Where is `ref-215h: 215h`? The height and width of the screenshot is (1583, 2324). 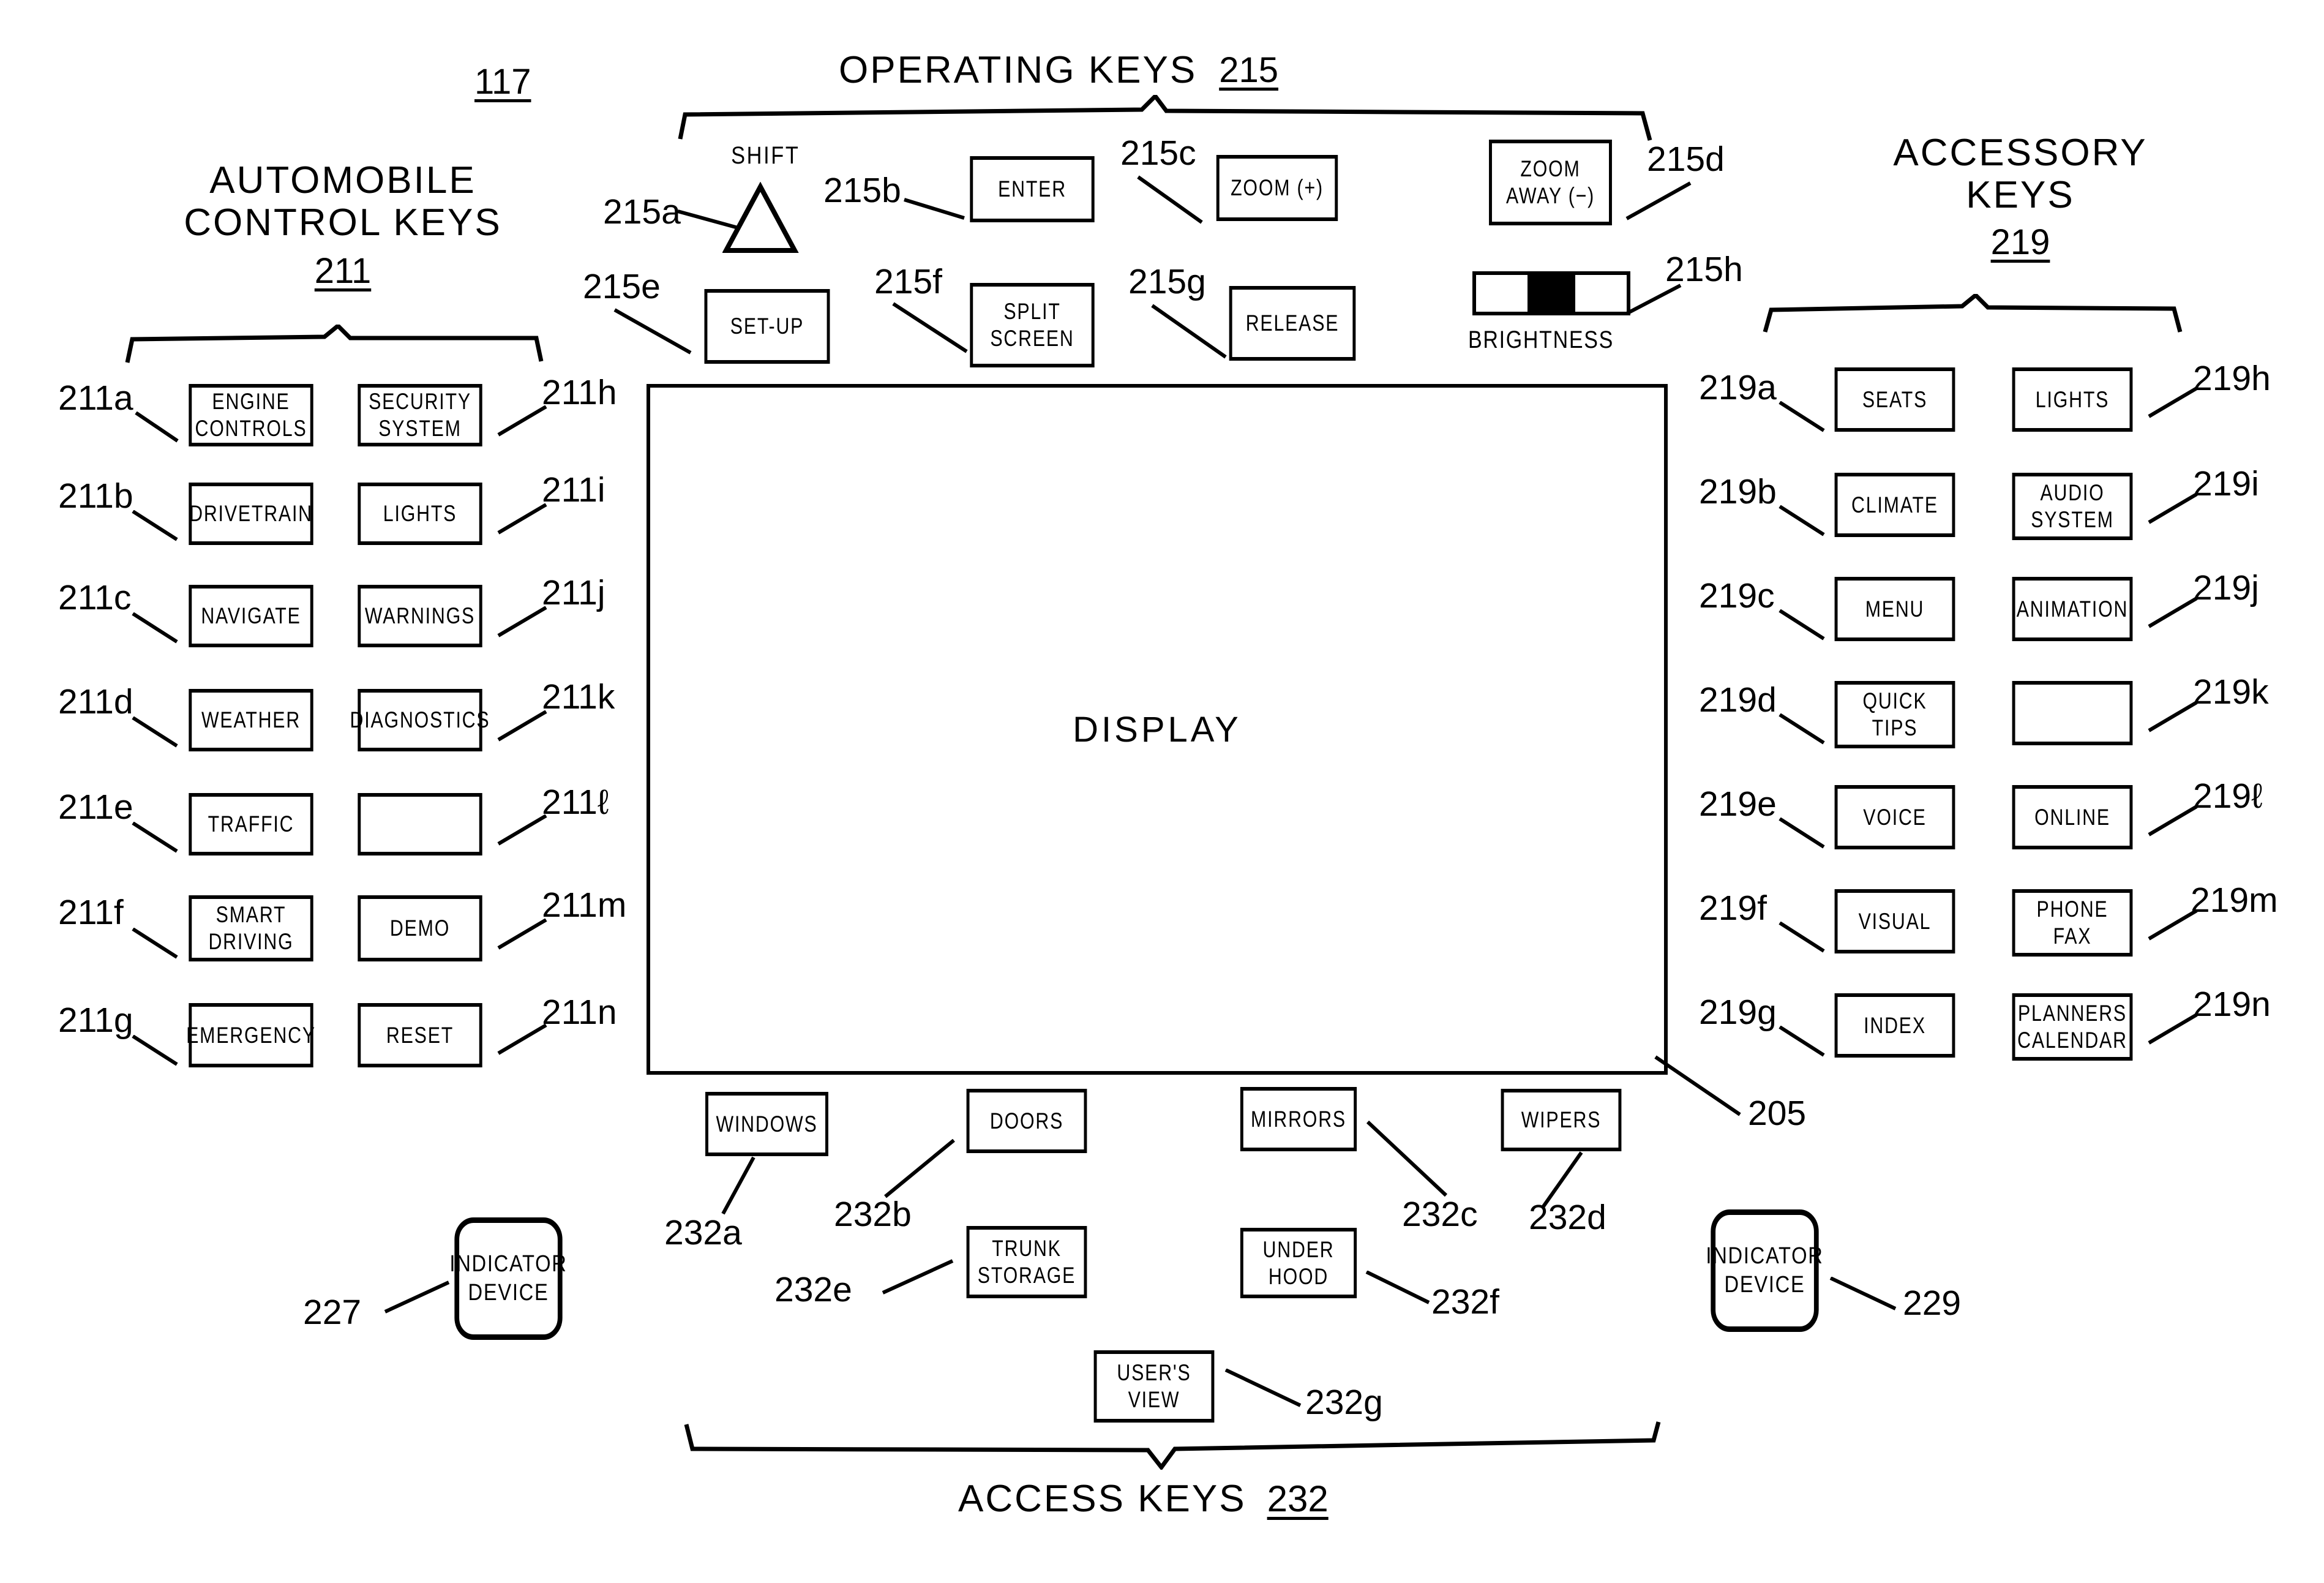 ref-215h: 215h is located at coordinates (1704, 269).